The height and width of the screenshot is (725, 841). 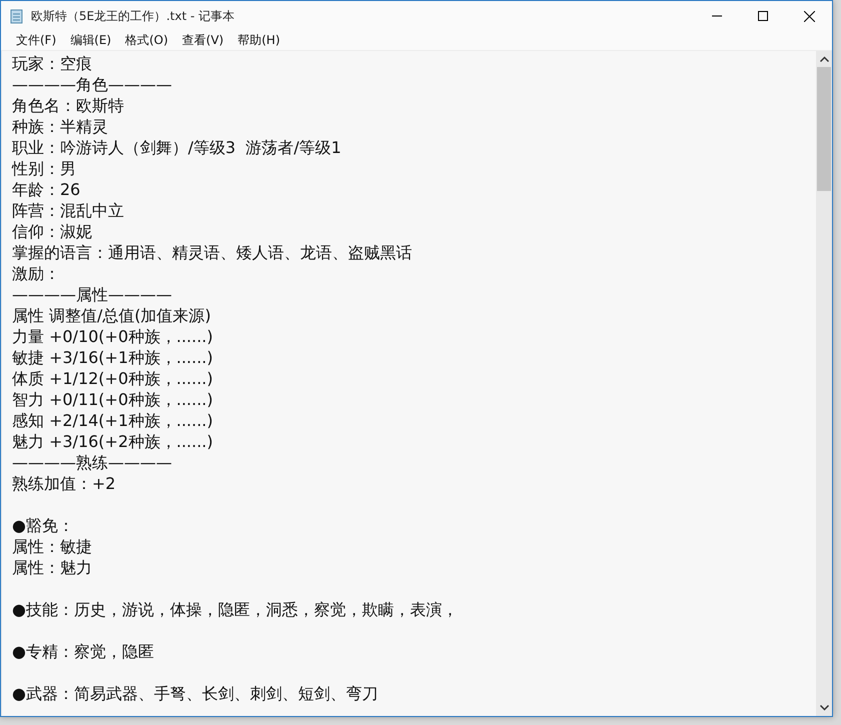 What do you see at coordinates (36, 273) in the screenshot?
I see `text-line: 激励：` at bounding box center [36, 273].